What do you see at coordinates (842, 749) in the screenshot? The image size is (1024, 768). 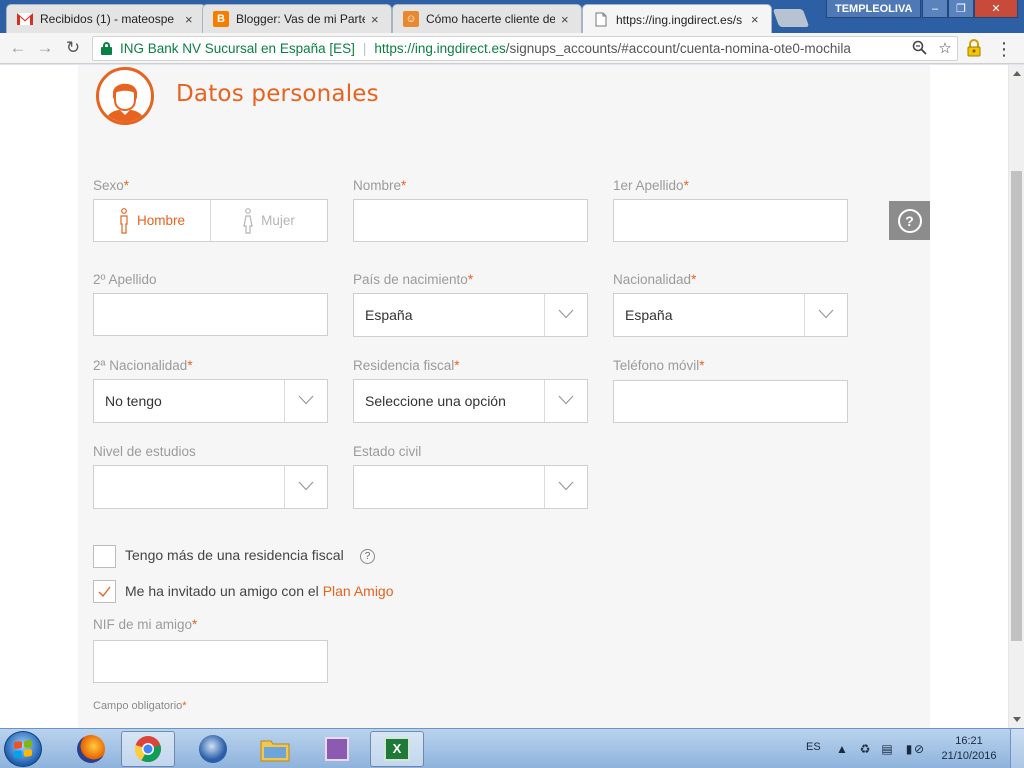 I see `tray-expand-icon: ▲` at bounding box center [842, 749].